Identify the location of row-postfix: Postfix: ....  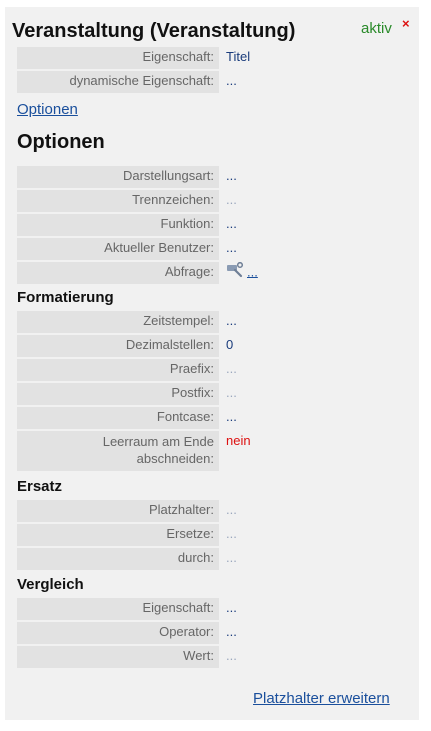
(215, 394).